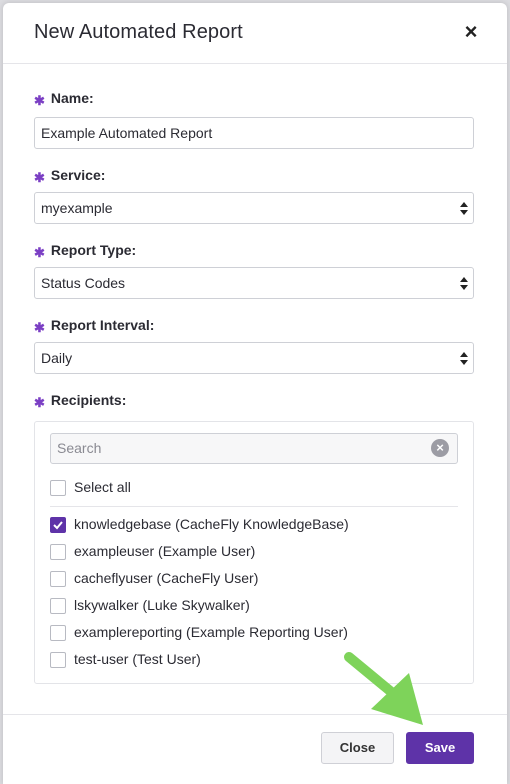 The height and width of the screenshot is (784, 510). What do you see at coordinates (254, 283) in the screenshot?
I see `report-type-select: Status Codes` at bounding box center [254, 283].